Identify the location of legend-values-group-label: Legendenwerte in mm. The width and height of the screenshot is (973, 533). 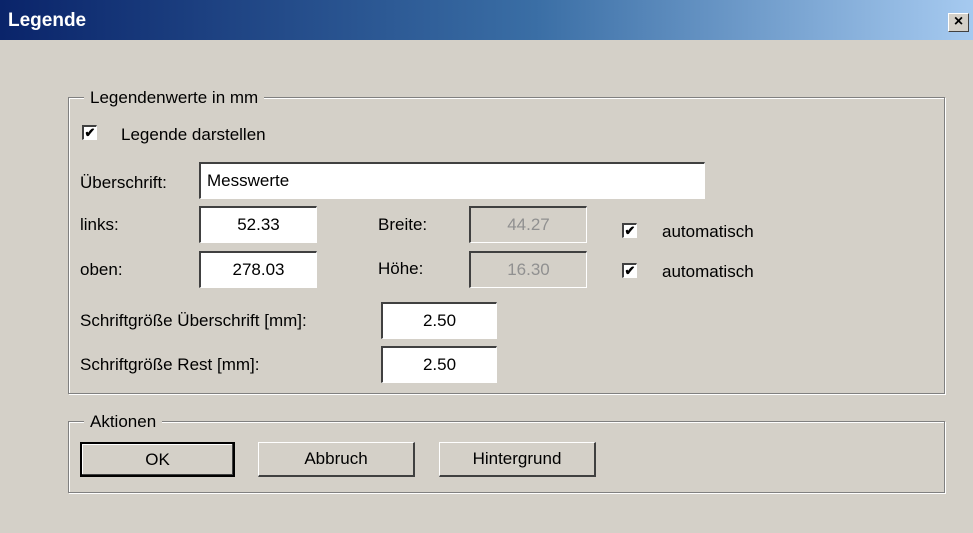
(174, 98).